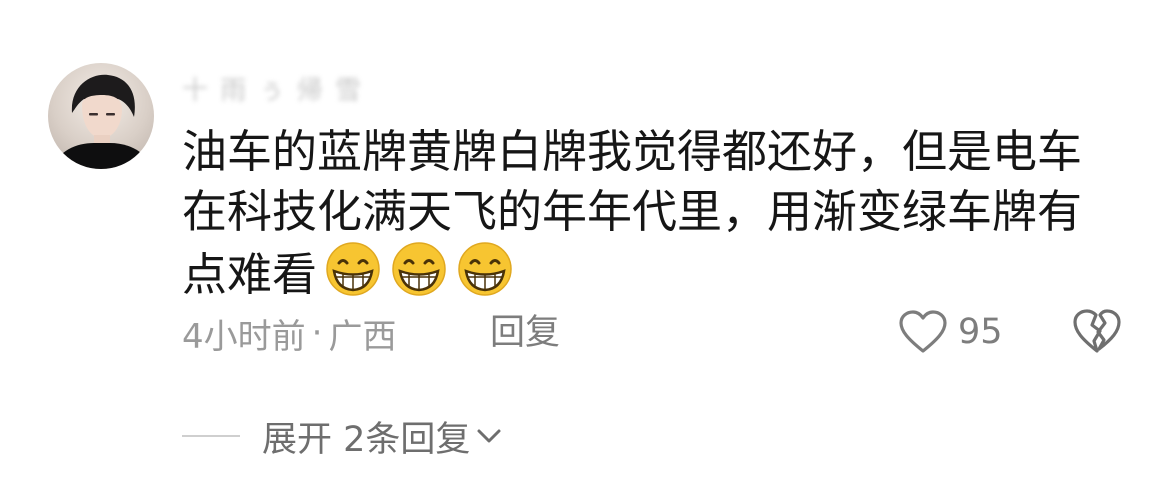  What do you see at coordinates (980, 332) in the screenshot?
I see `like-count: 95` at bounding box center [980, 332].